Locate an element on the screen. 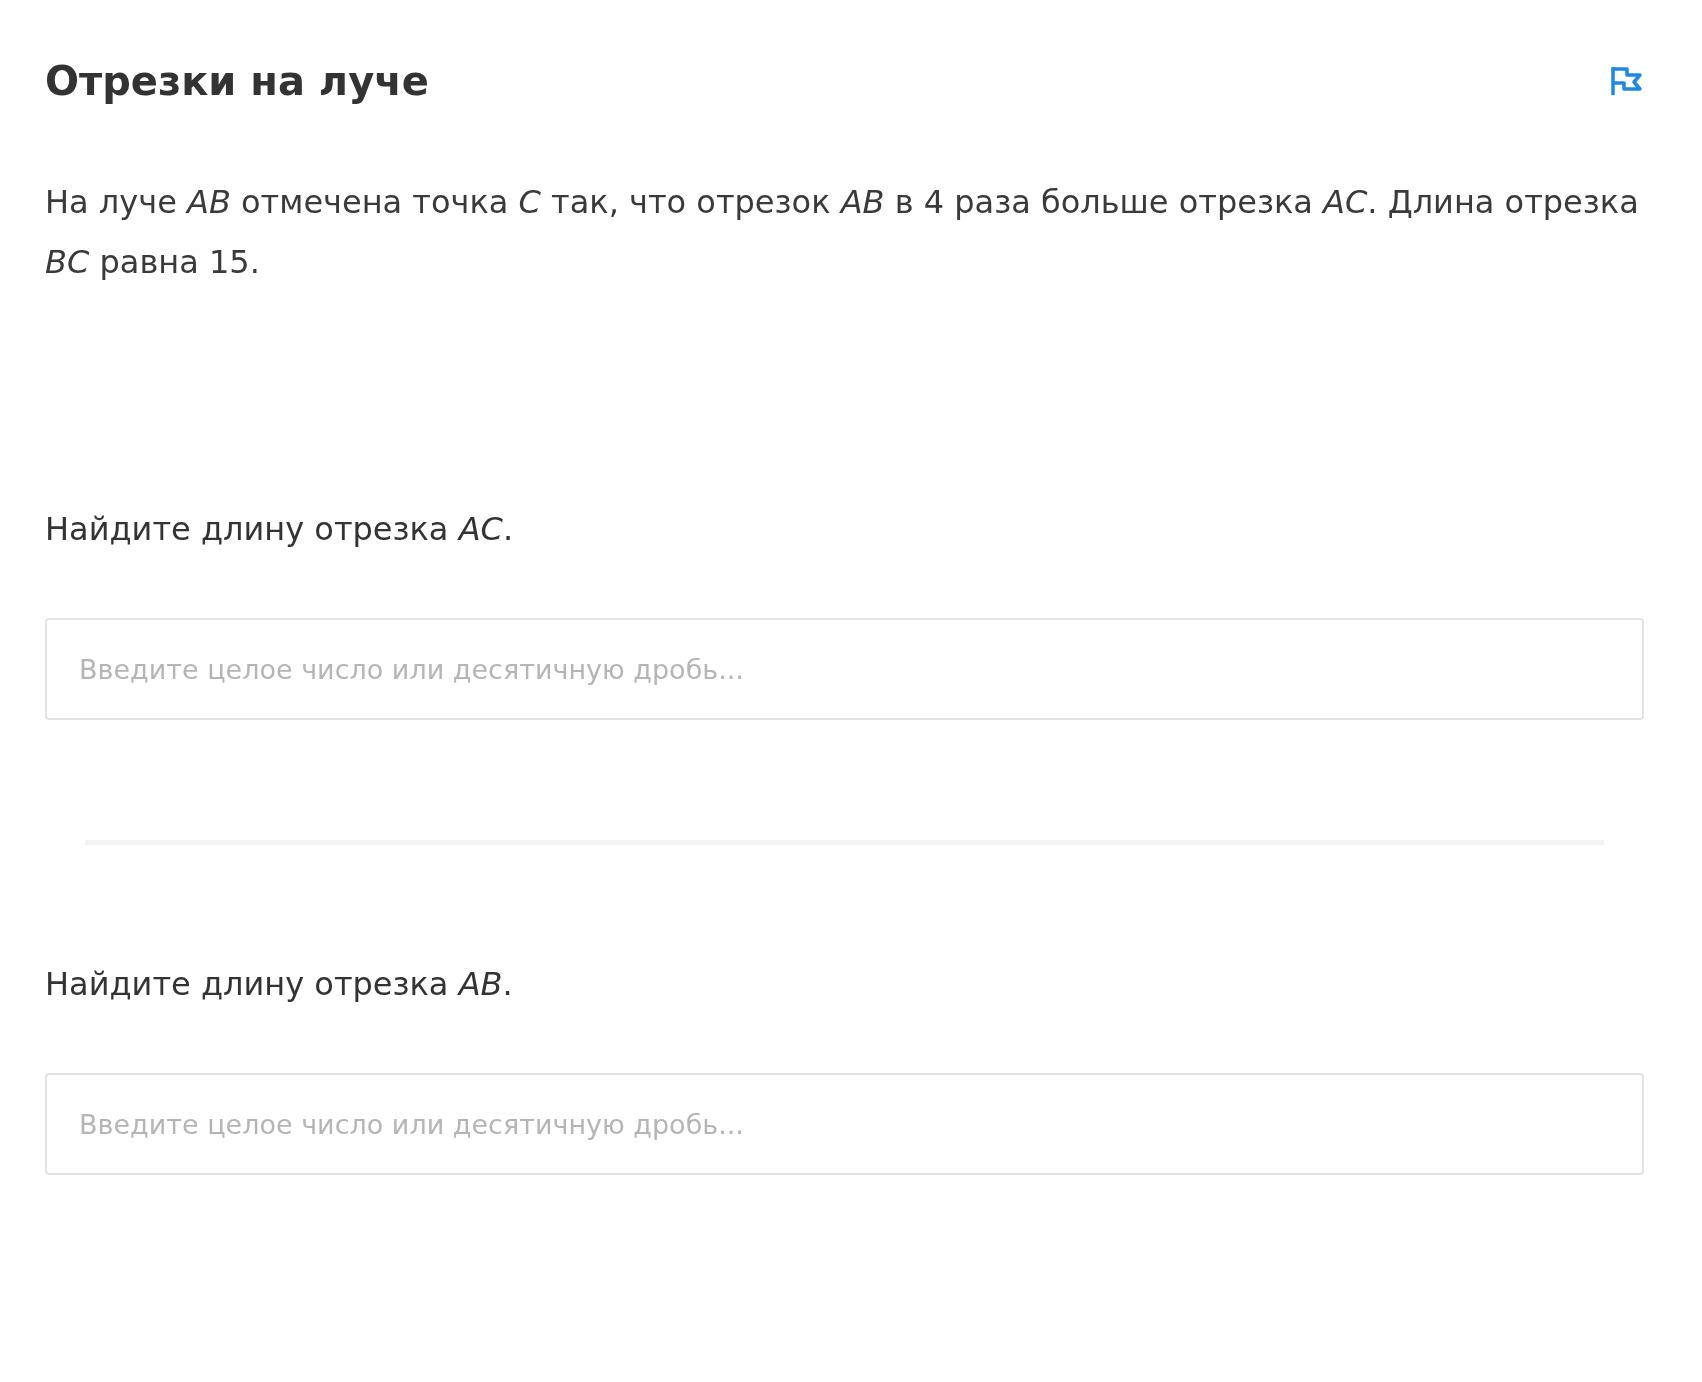  flag-icon is located at coordinates (1627, 81).